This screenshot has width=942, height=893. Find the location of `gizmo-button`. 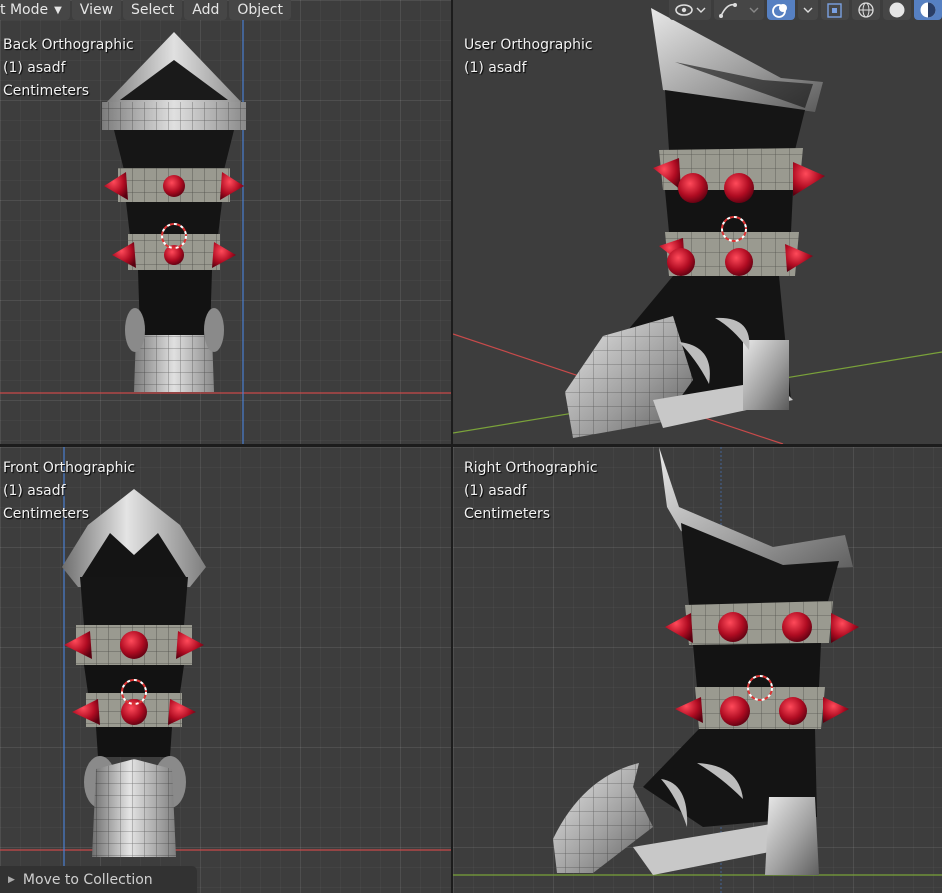

gizmo-button is located at coordinates (739, 10).